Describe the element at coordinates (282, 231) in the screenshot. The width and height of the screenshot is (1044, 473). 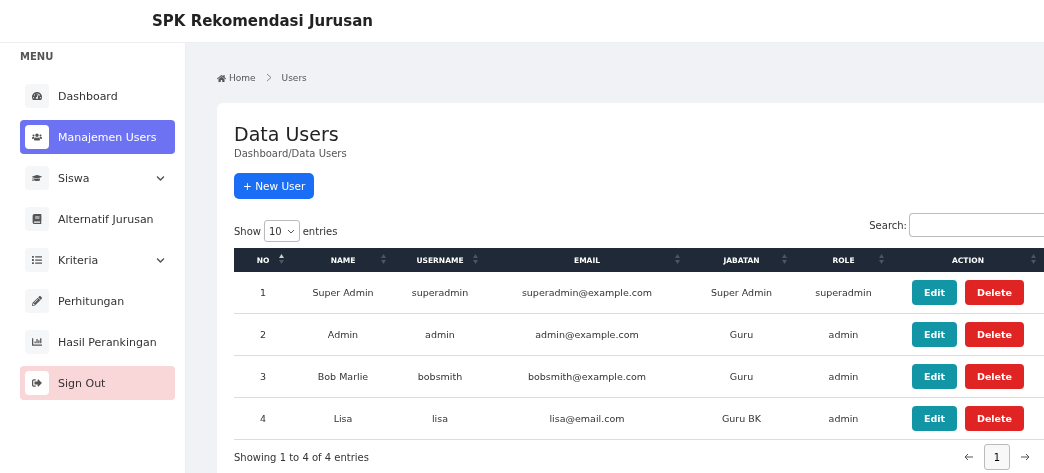
I see `entries-select: 10` at that location.